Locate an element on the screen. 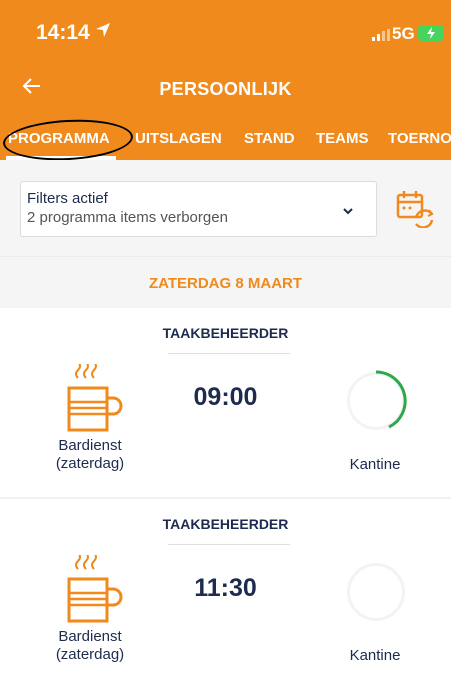 The height and width of the screenshot is (689, 451). app-header: PERSOONLIJK is located at coordinates (225, 88).